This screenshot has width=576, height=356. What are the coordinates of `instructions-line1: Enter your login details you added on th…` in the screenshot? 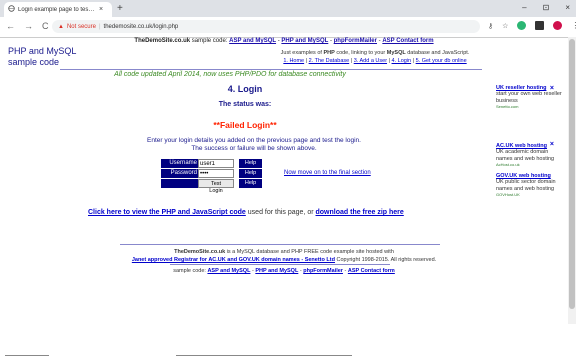 It's located at (254, 140).